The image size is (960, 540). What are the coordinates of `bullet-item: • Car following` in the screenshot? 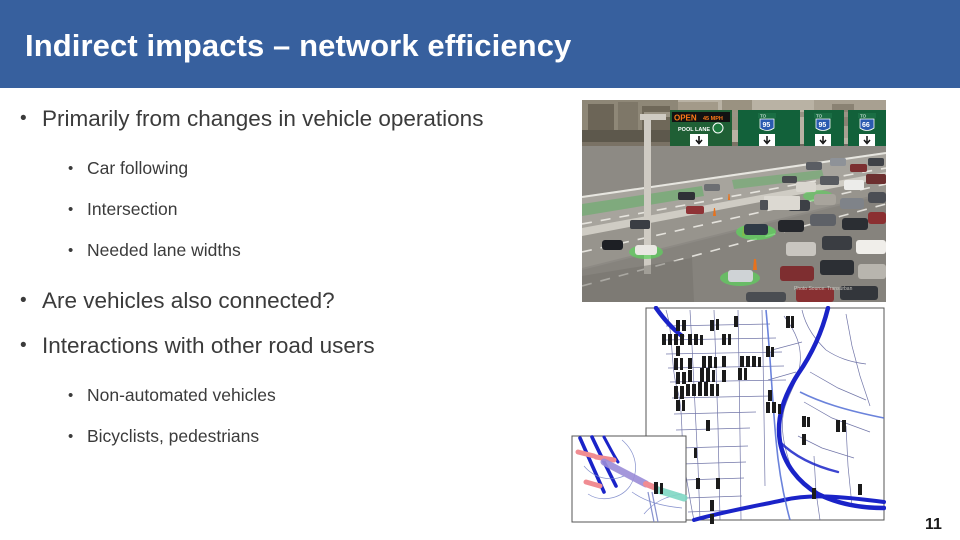 It's located at (285, 168).